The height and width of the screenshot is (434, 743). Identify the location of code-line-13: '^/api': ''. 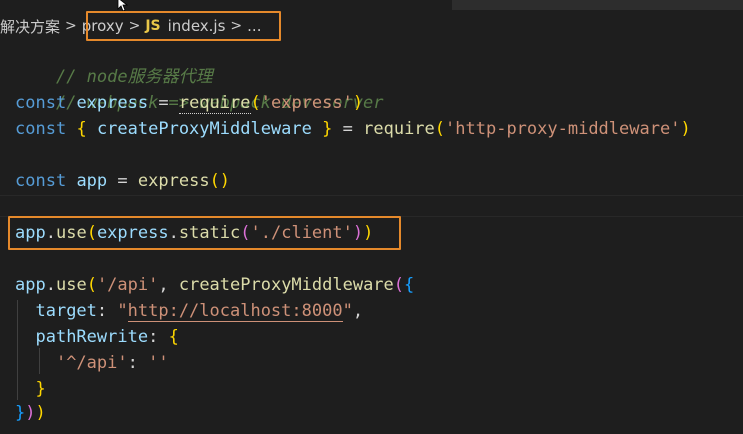
(92, 363).